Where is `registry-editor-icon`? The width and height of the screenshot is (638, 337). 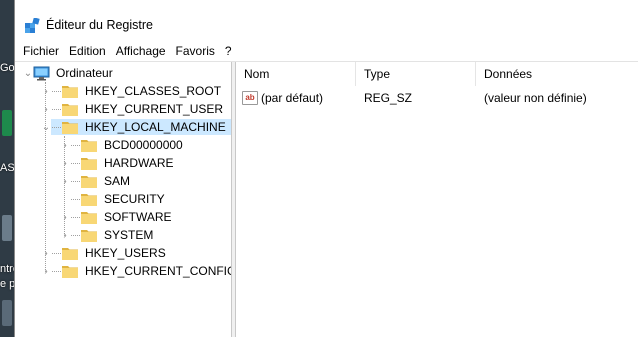
registry-editor-icon is located at coordinates (32, 25).